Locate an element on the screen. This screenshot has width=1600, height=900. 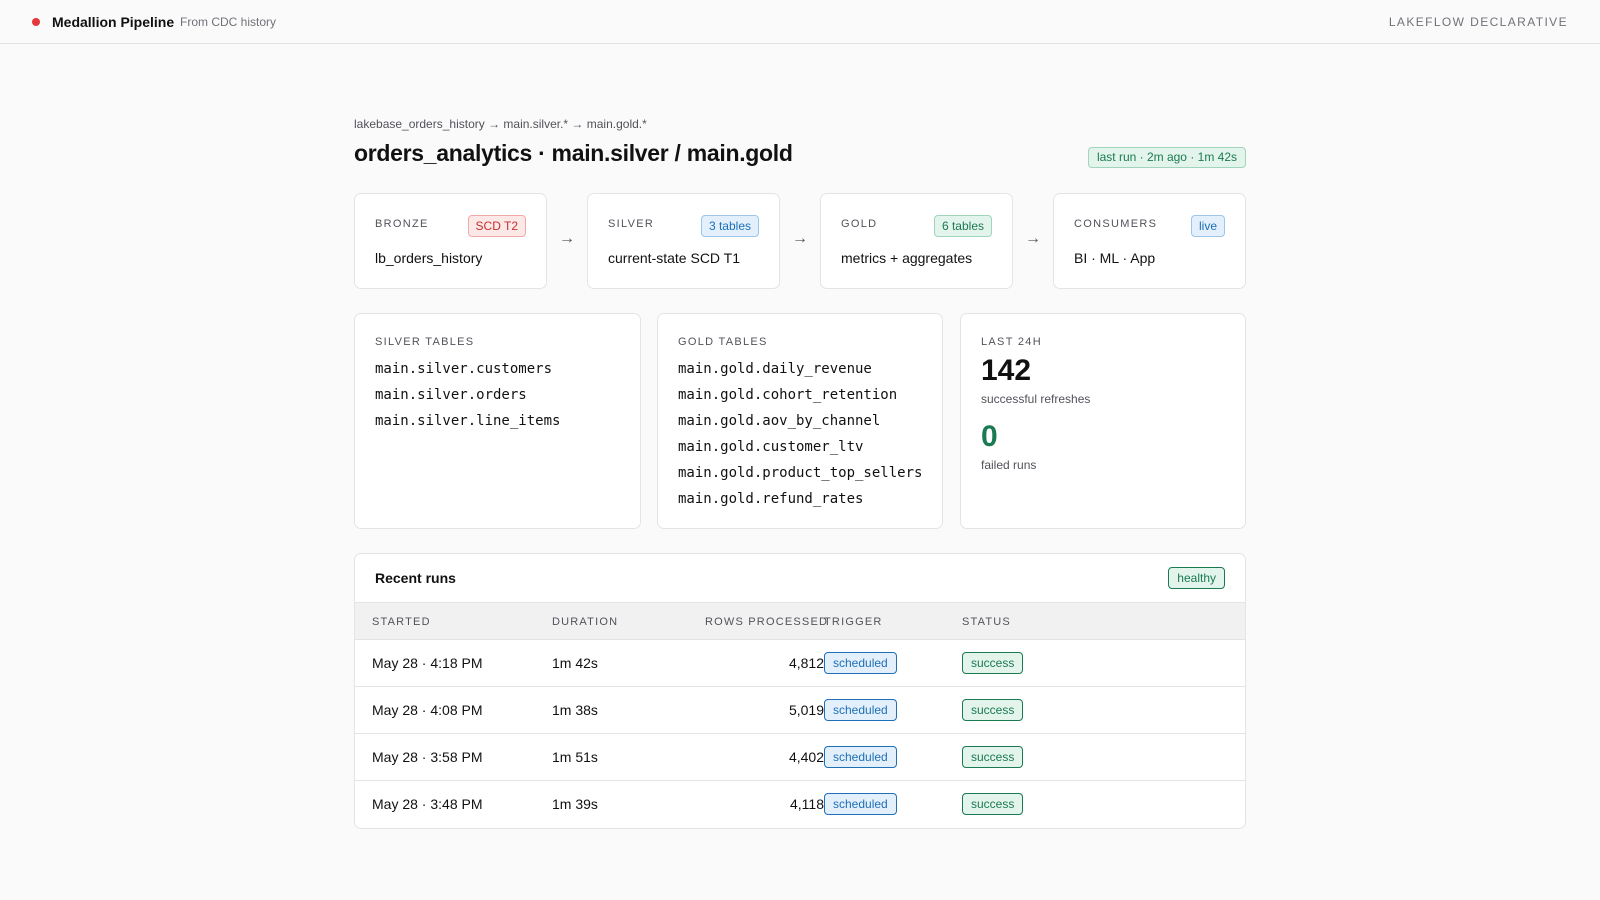
last-run-badge: last run · 2m ago · 1m 42s is located at coordinates (1166, 157).